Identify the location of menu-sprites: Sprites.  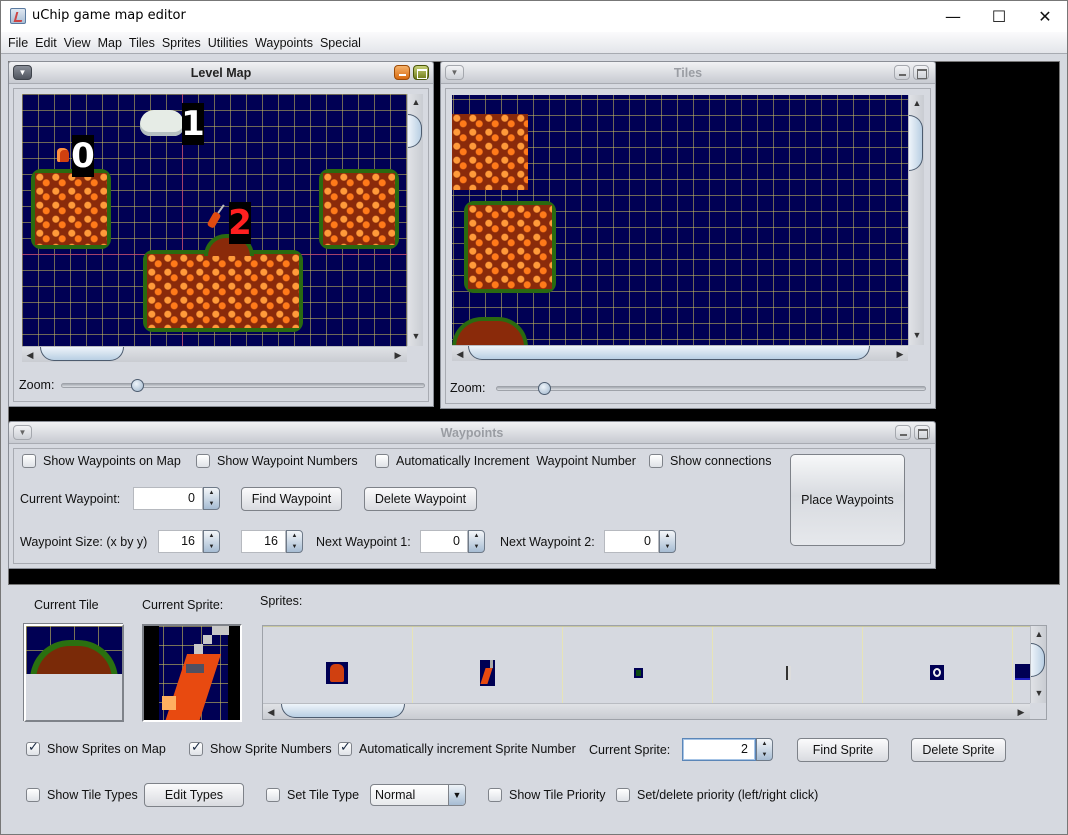
(181, 43).